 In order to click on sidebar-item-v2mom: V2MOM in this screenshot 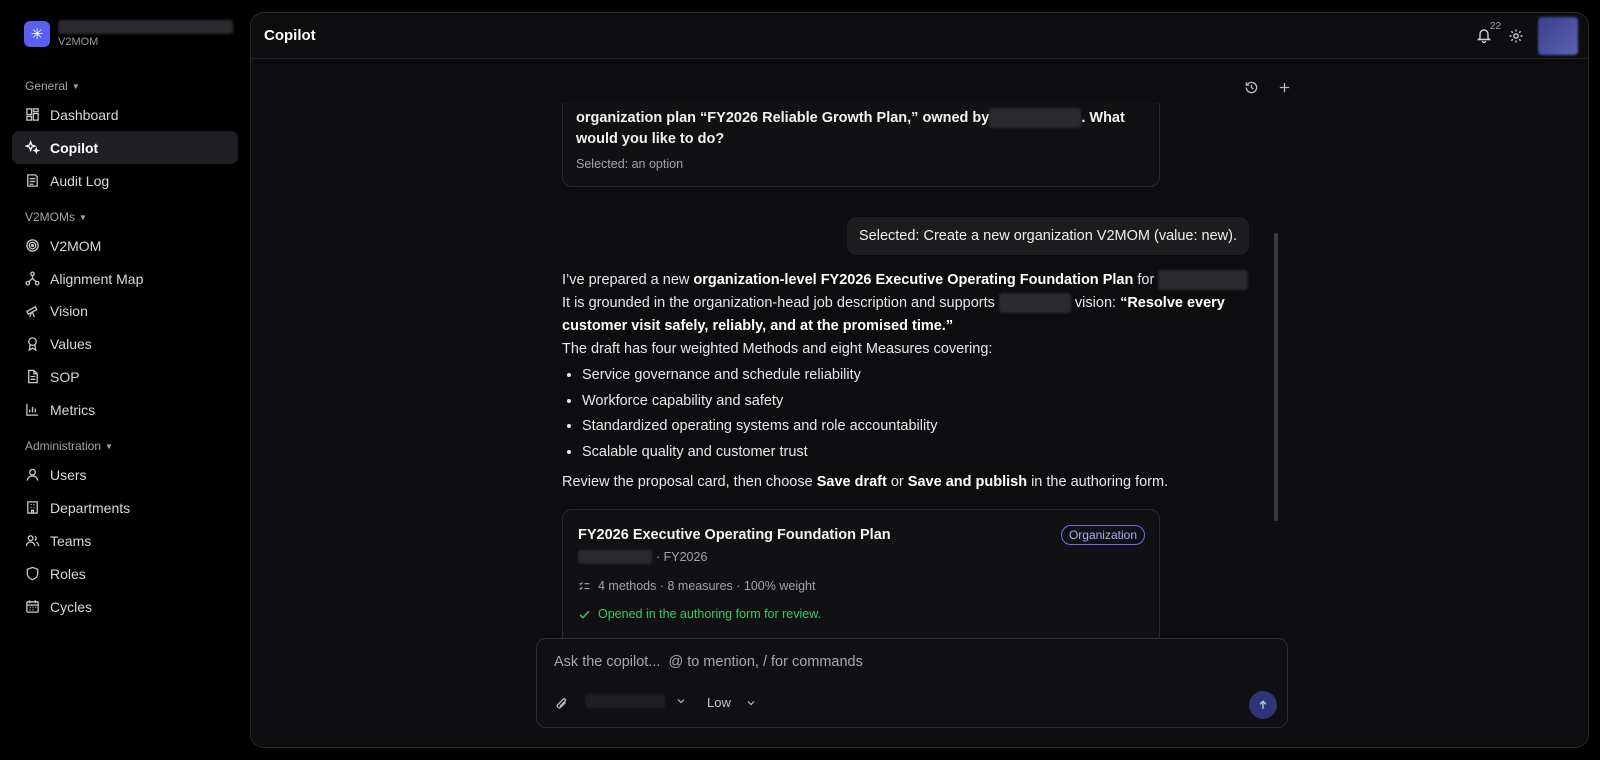, I will do `click(125, 245)`.